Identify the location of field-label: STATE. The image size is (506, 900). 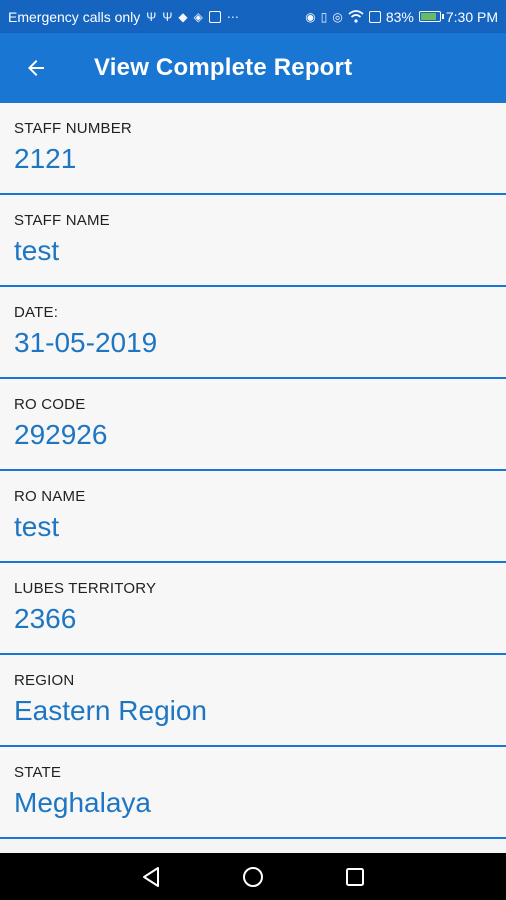
(38, 772).